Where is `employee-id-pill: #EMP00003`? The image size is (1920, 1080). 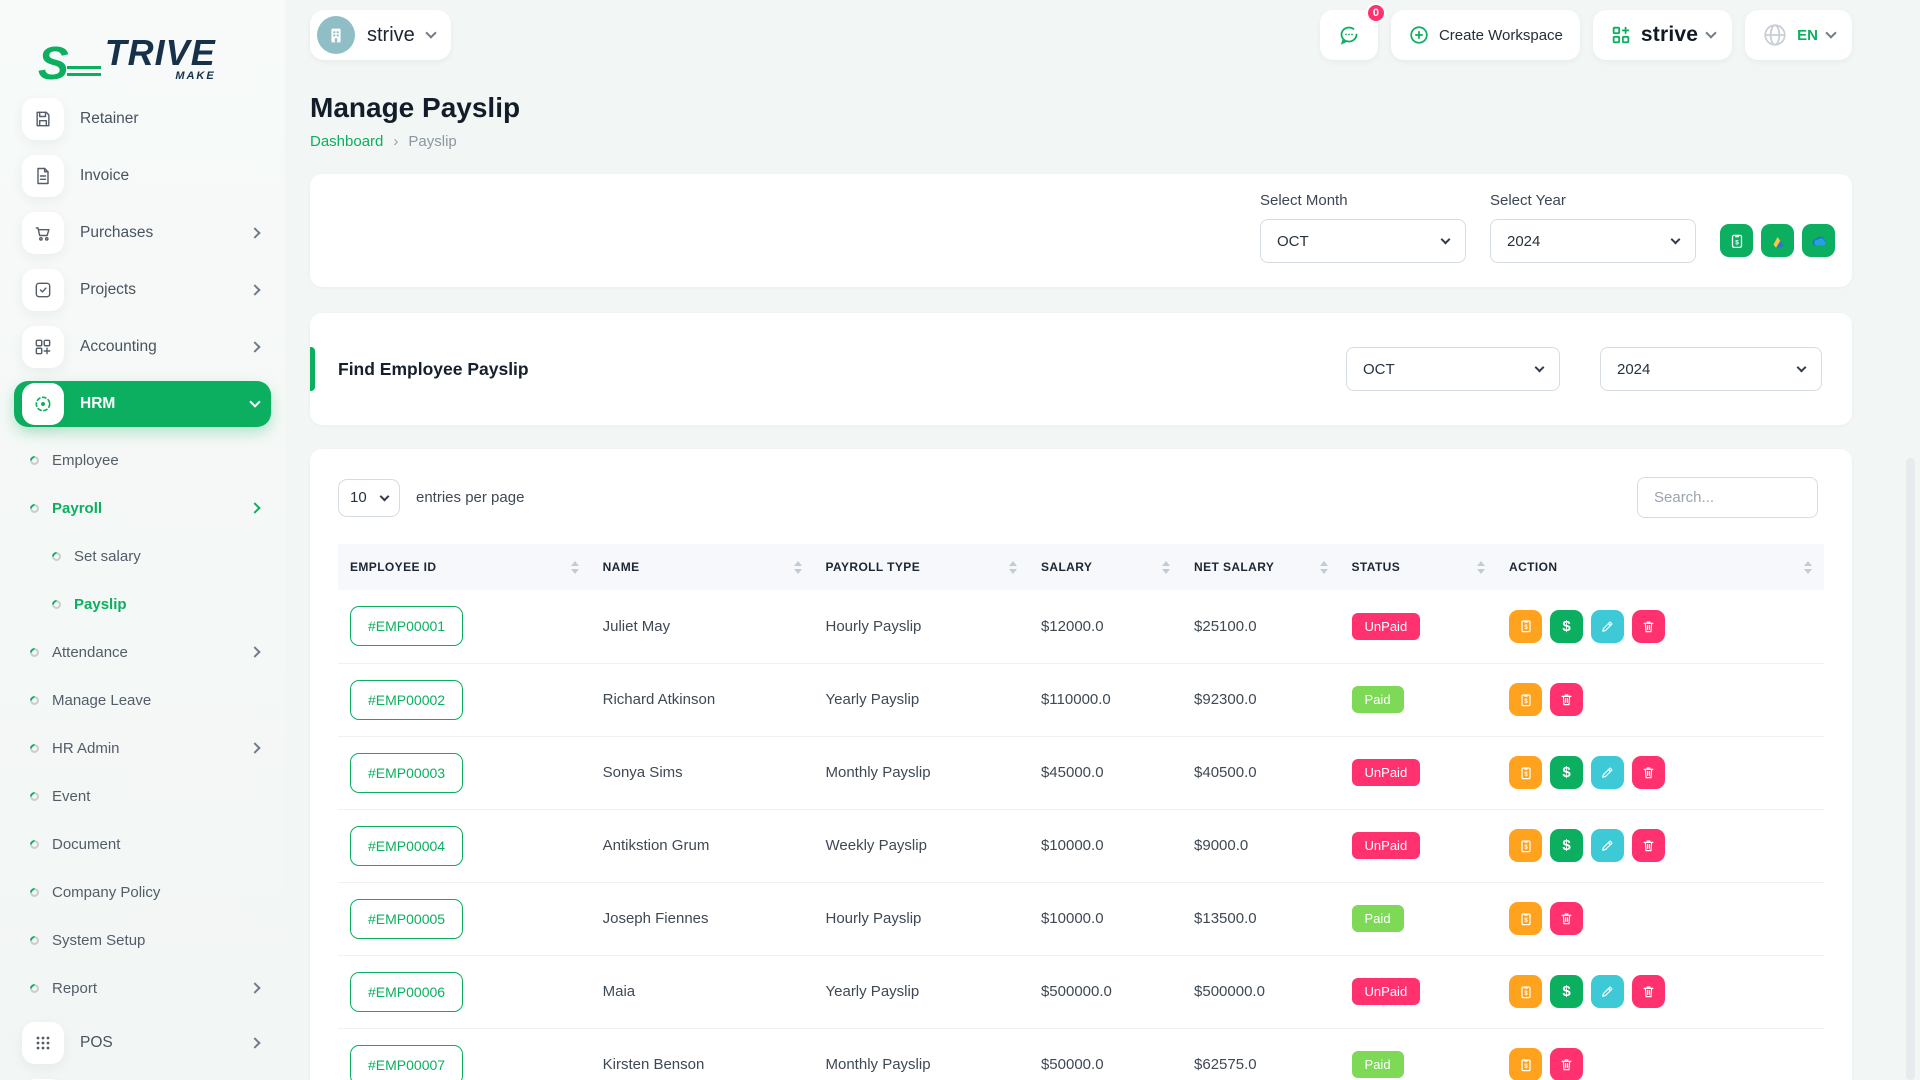
employee-id-pill: #EMP00003 is located at coordinates (407, 772).